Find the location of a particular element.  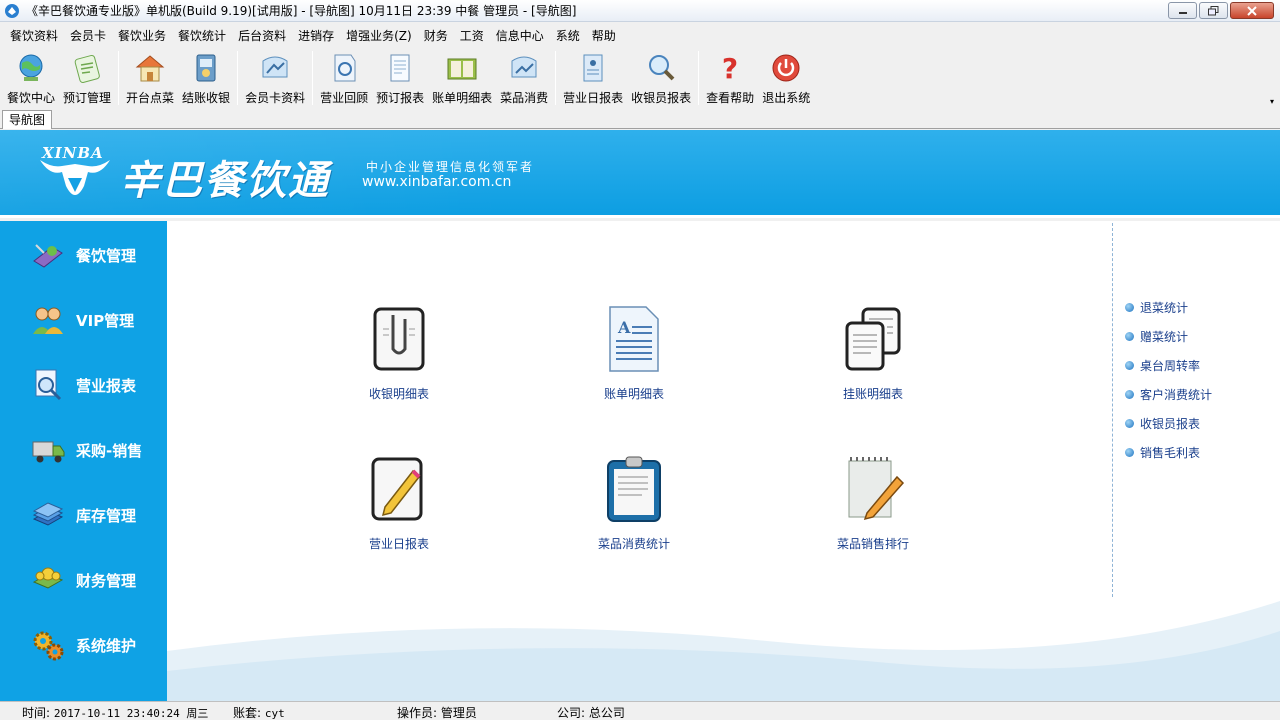

left-navigation: 餐饮管理 VIP管理 营业报表 采购-销售 库存管理 财务管理 系统维护 is located at coordinates (83, 461).